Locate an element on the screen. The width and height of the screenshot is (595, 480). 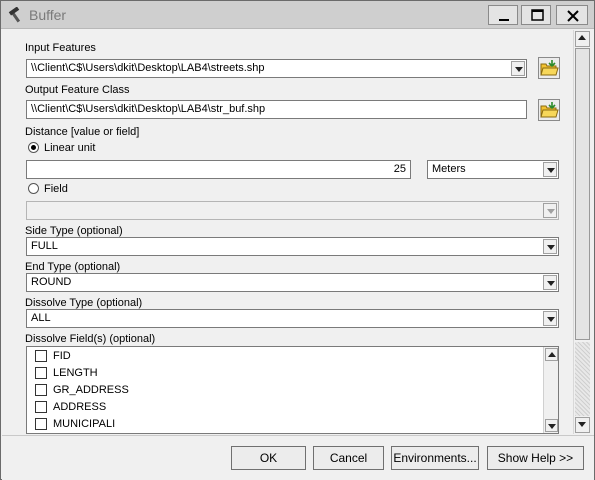
button-bar: OK Cancel Environments... Show Help >> is located at coordinates (298, 457).